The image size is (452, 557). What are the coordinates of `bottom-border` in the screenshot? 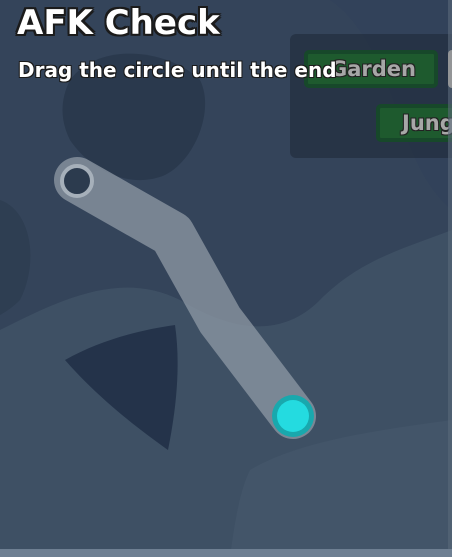 It's located at (226, 553).